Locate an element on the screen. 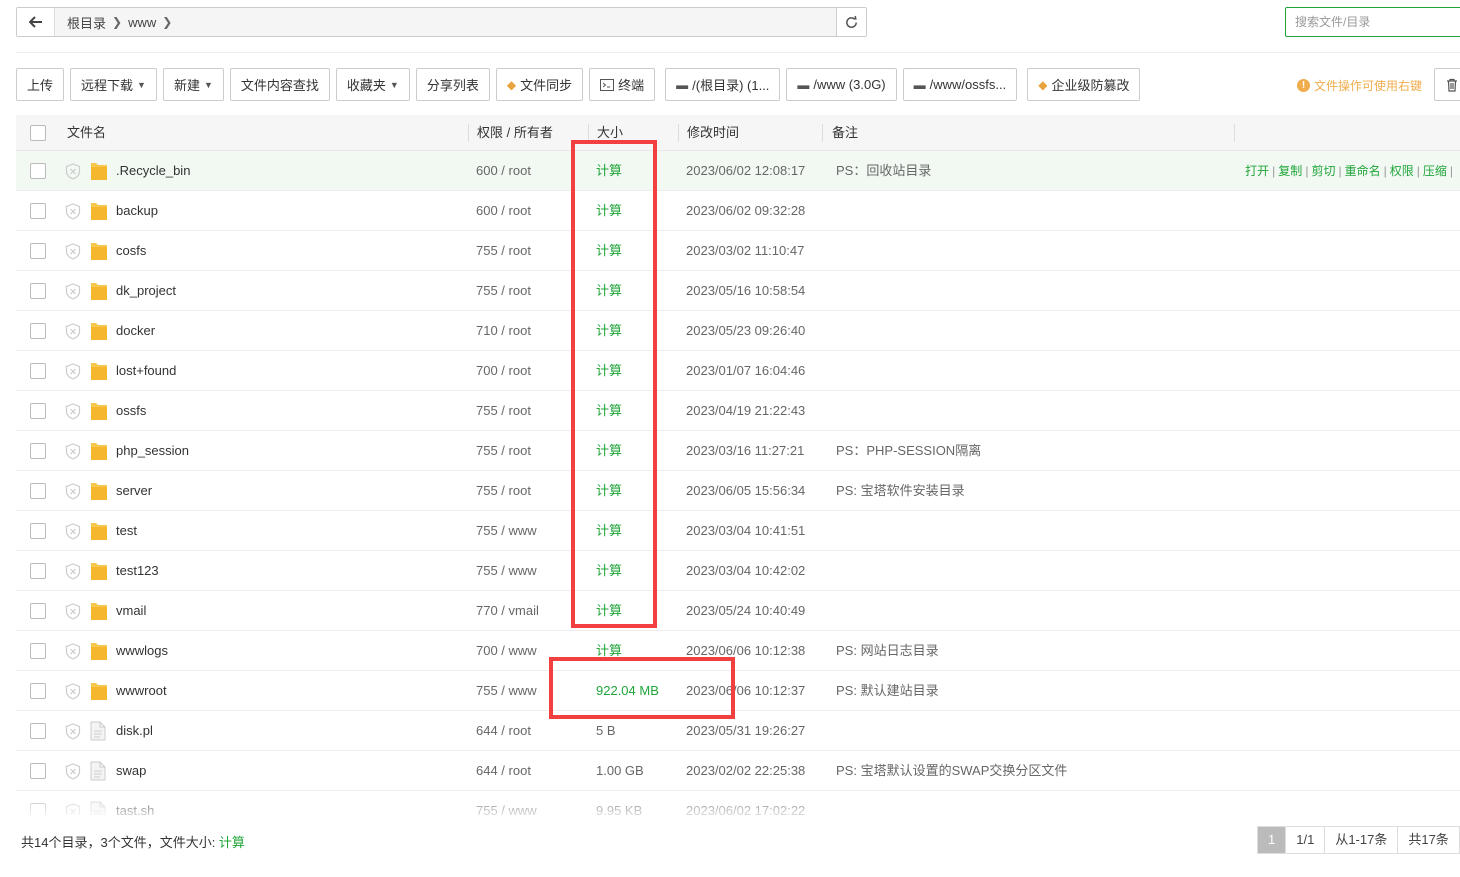 This screenshot has height=877, width=1460. header-size: 大小 is located at coordinates (610, 133).